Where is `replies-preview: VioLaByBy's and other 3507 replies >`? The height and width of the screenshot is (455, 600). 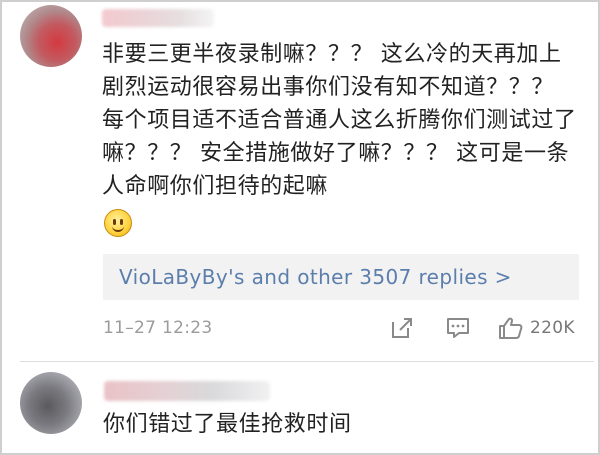
replies-preview: VioLaByBy's and other 3507 replies > is located at coordinates (341, 277).